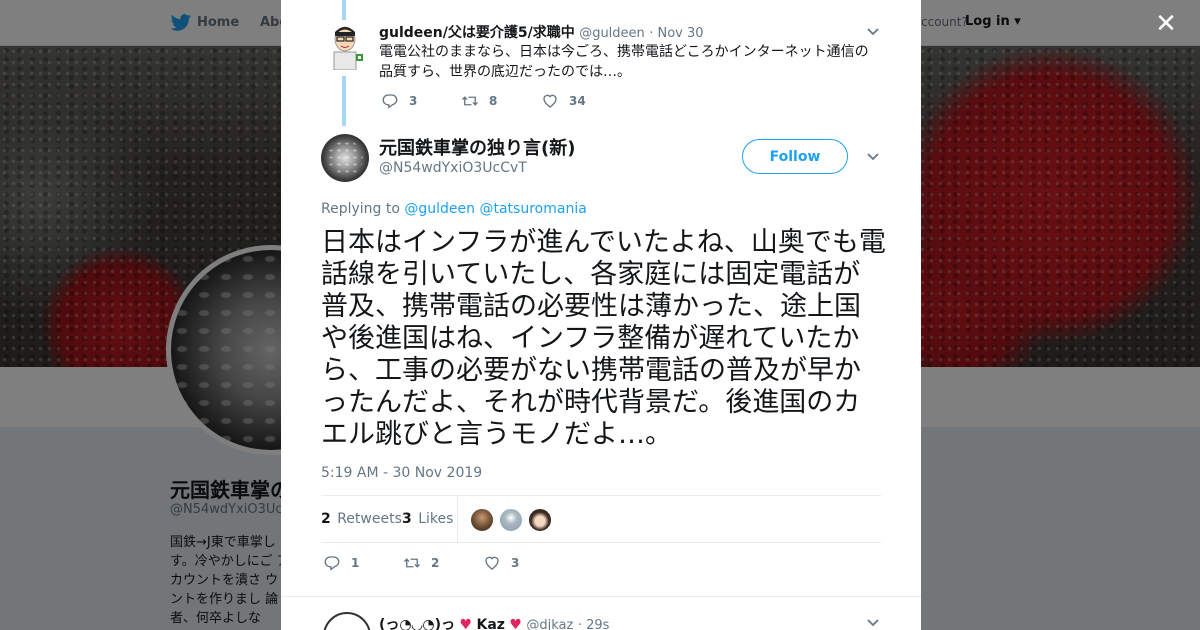 This screenshot has width=1200, height=630. What do you see at coordinates (477, 147) in the screenshot?
I see `main-author-name: 元国鉄車掌の独り言(新)` at bounding box center [477, 147].